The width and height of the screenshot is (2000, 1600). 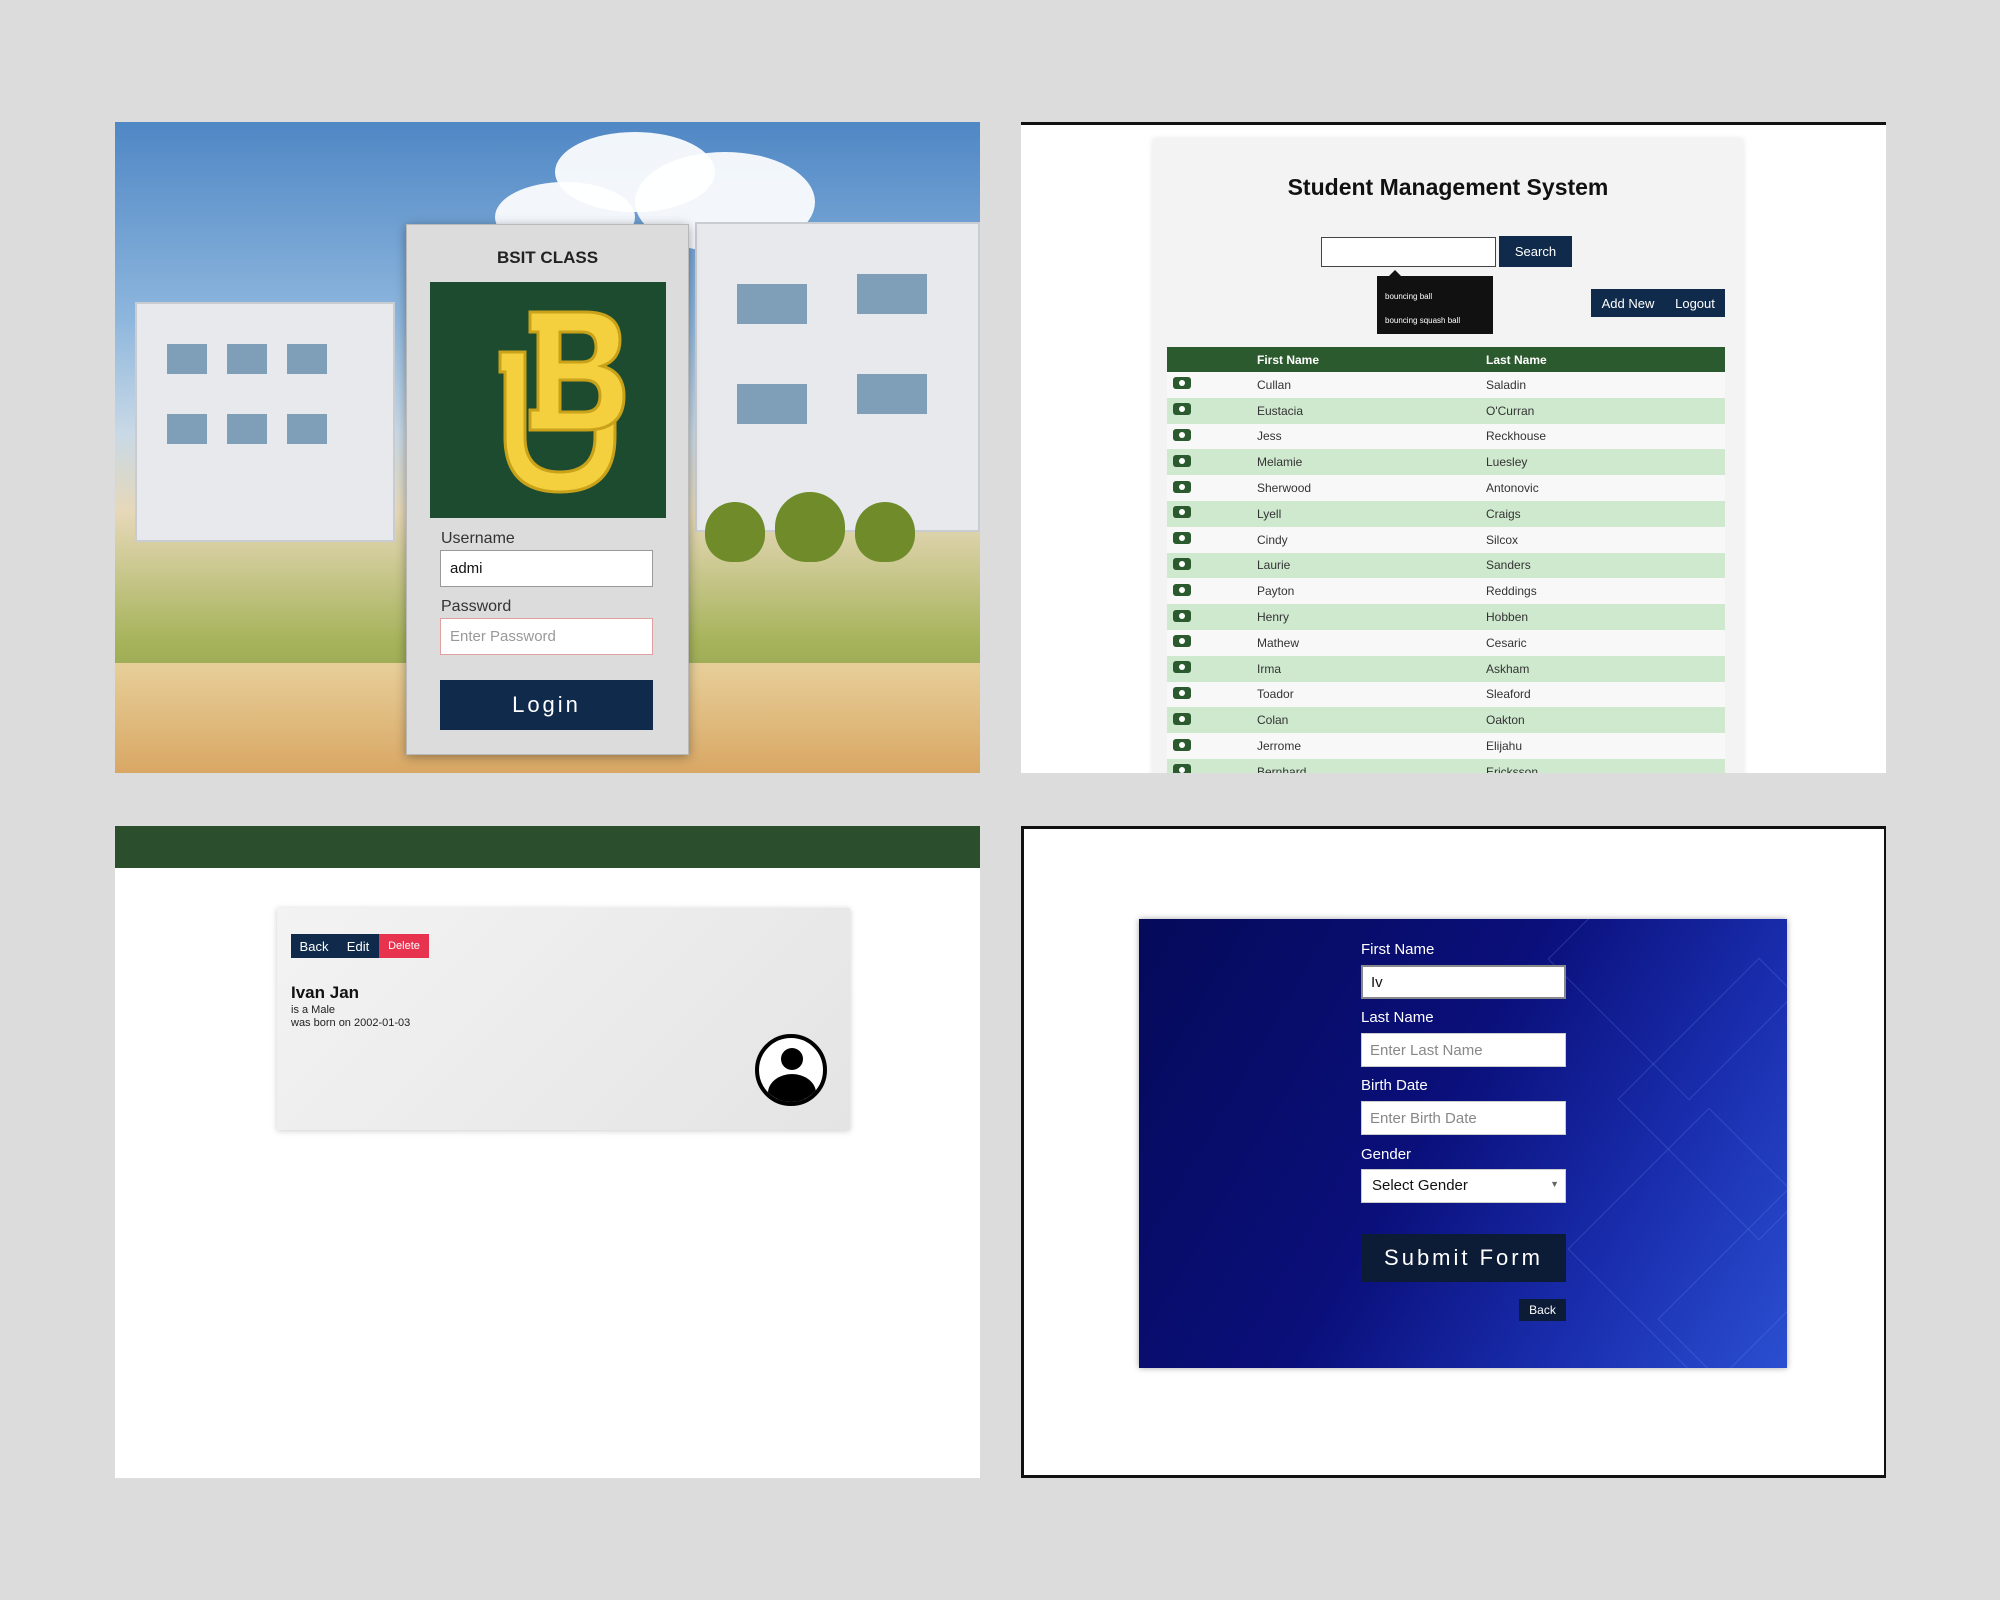 I want to click on first-name-cell: Jess, so click(x=1365, y=436).